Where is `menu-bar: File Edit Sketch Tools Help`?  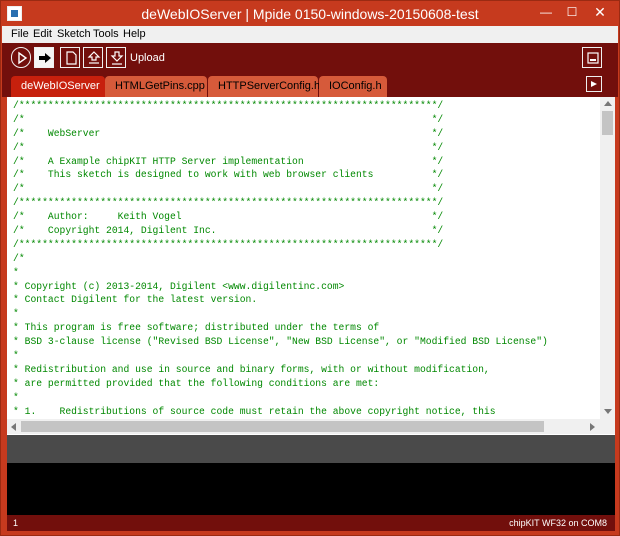 menu-bar: File Edit Sketch Tools Help is located at coordinates (310, 34).